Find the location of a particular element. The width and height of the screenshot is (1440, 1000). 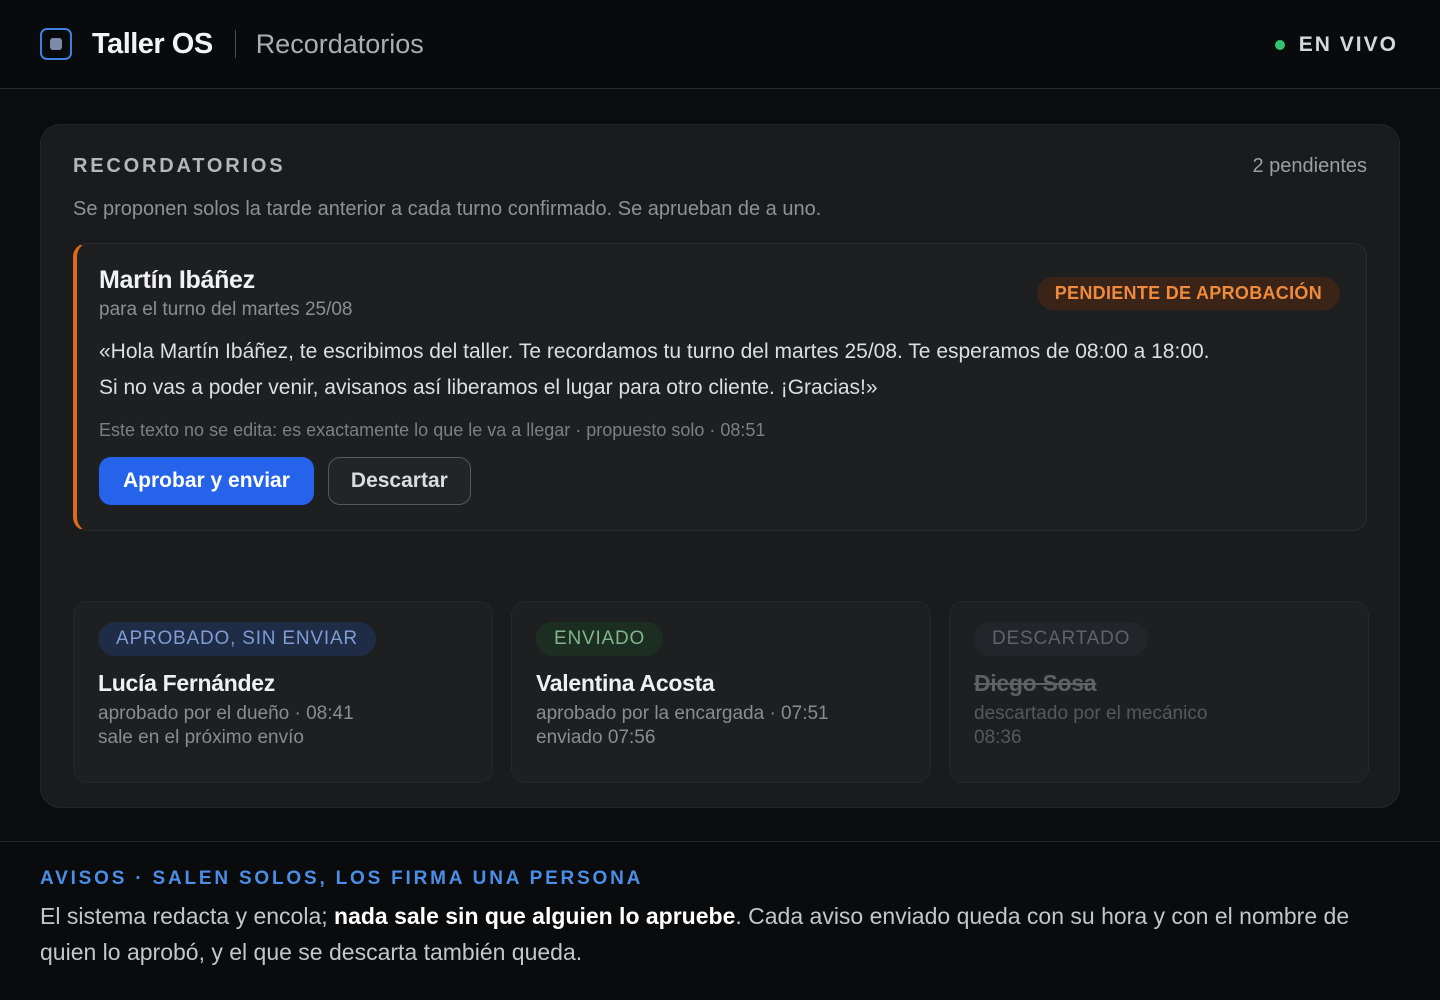

app-logo-icon is located at coordinates (56, 44).